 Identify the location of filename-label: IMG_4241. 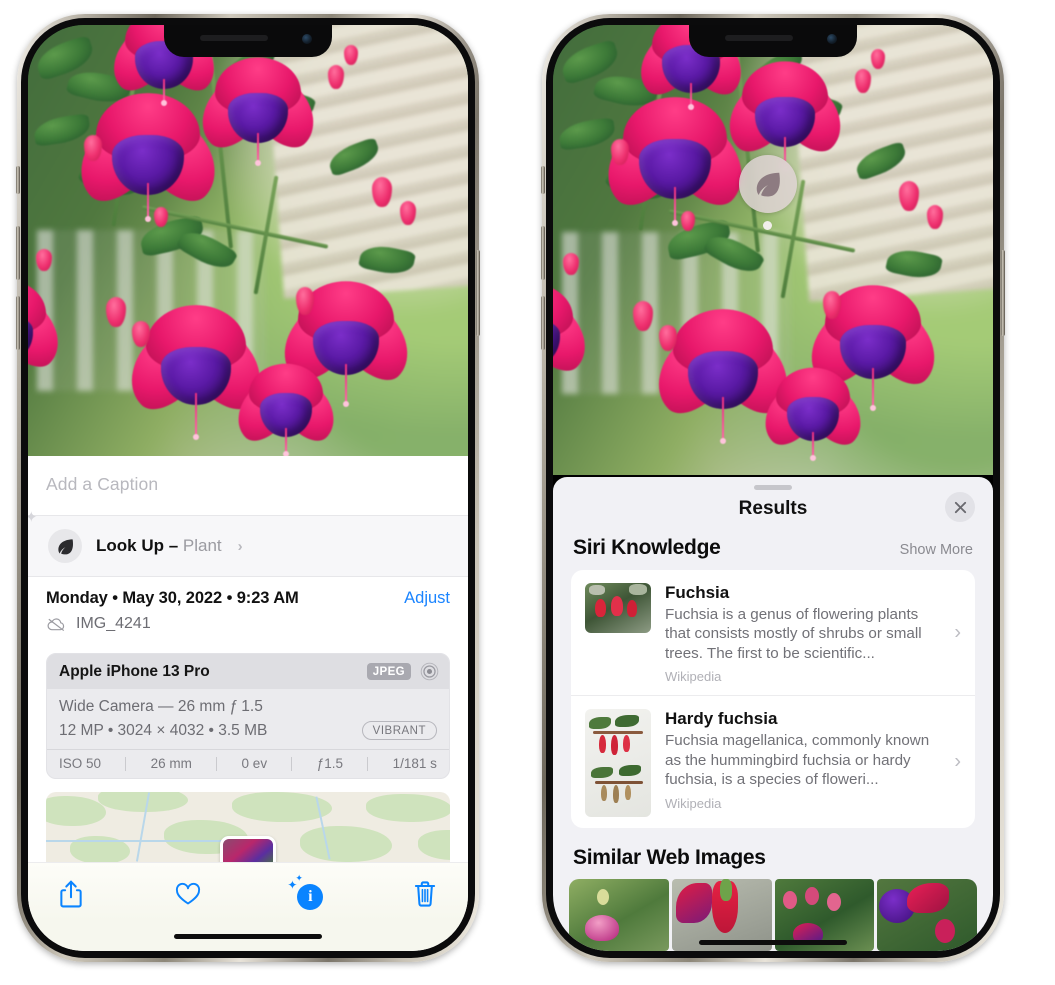
(113, 623).